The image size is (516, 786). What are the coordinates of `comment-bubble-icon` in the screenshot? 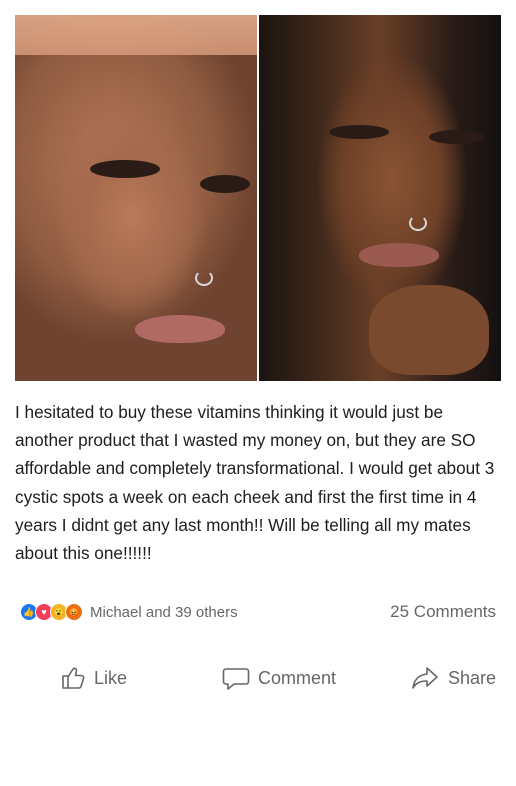 It's located at (236, 679).